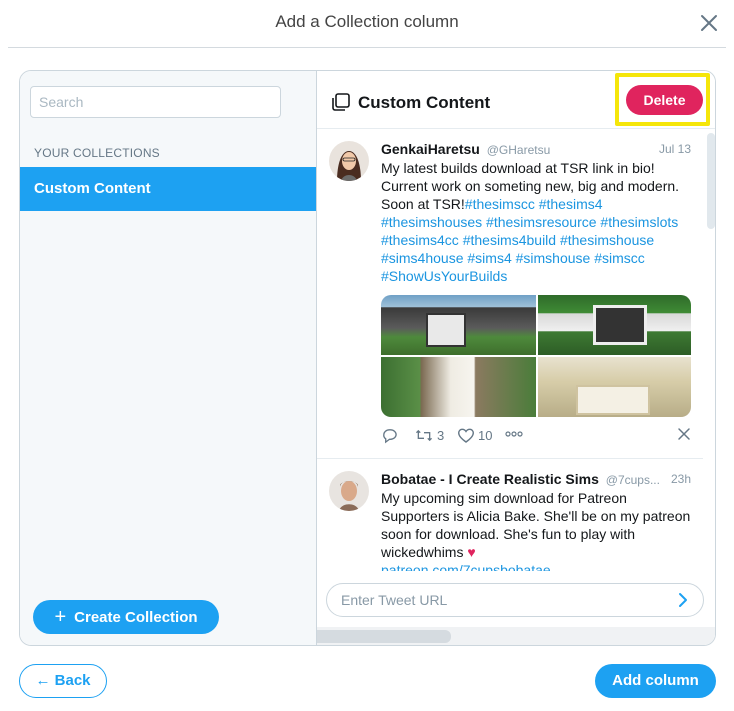 The width and height of the screenshot is (734, 711). Describe the element at coordinates (514, 434) in the screenshot. I see `more-options-icon` at that location.